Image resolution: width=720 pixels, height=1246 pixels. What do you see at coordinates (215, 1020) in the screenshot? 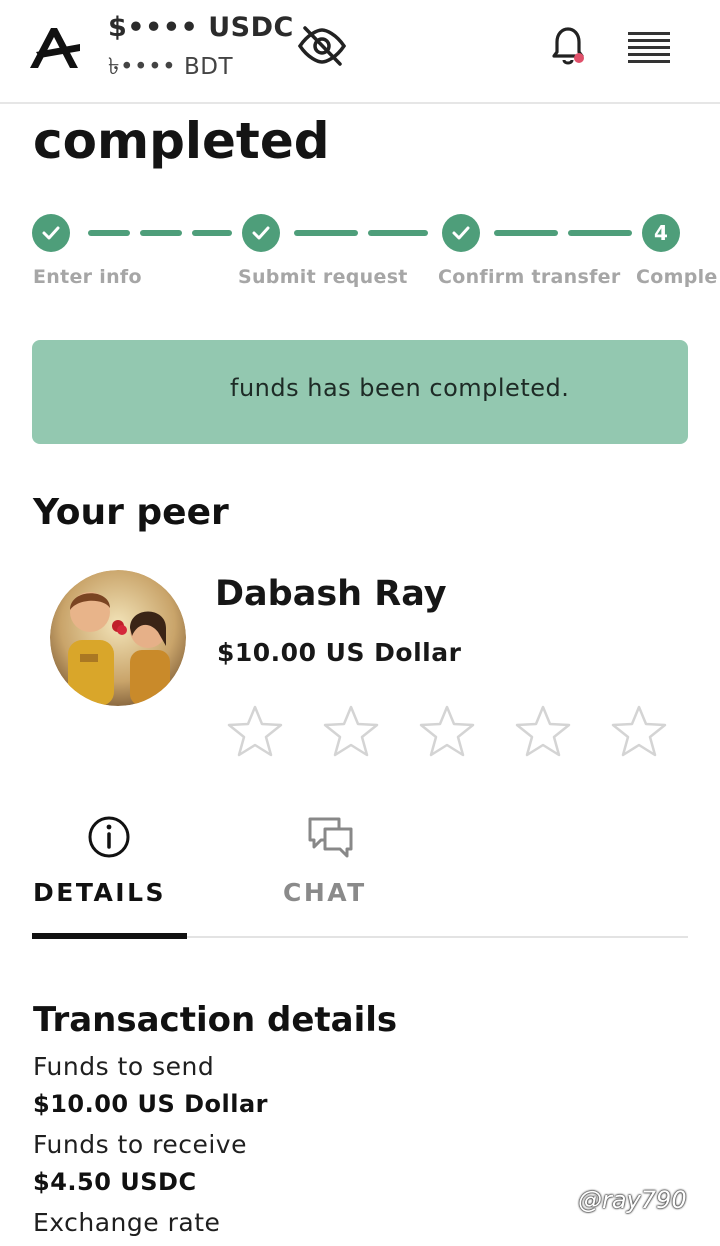
I see `transaction-details-title: Transaction details` at bounding box center [215, 1020].